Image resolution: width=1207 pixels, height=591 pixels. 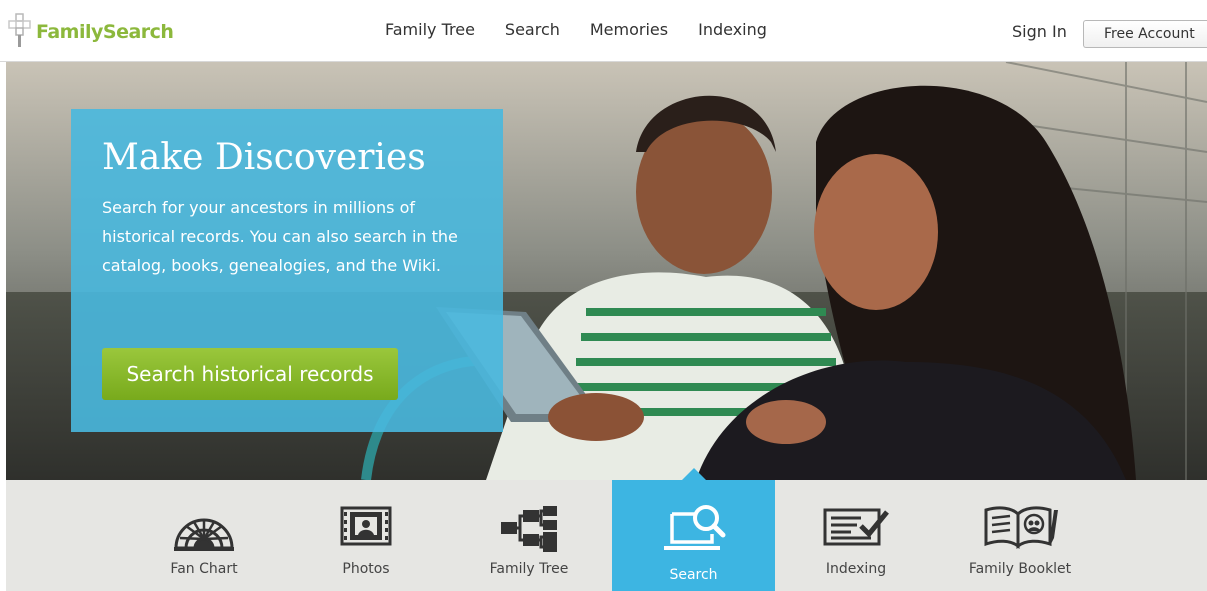 I want to click on tool-family-booklet: Family Booklet, so click(x=1020, y=535).